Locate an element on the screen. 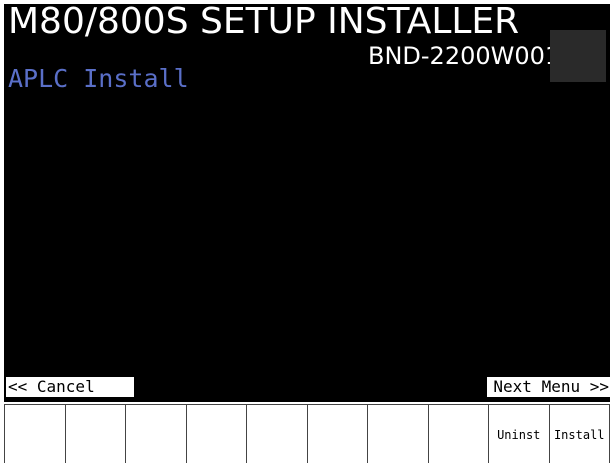 The height and width of the screenshot is (463, 614). corner-indicator is located at coordinates (578, 56).